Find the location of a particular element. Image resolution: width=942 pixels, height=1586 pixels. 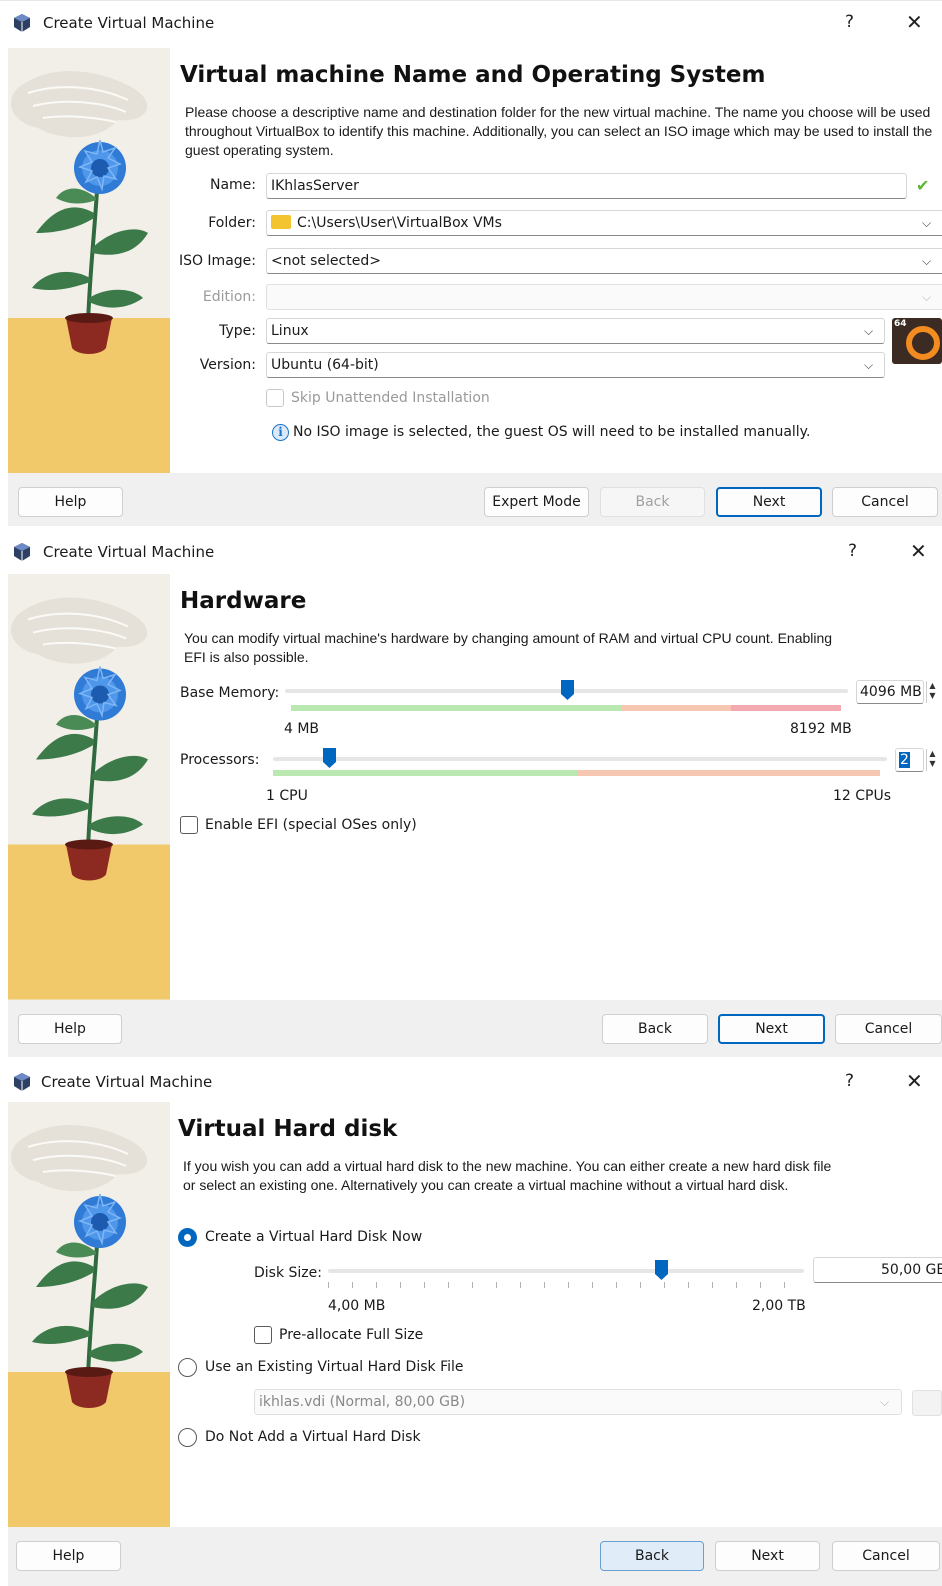

folder-select: C:\Users\User\VirtualBox VMs is located at coordinates (604, 223).